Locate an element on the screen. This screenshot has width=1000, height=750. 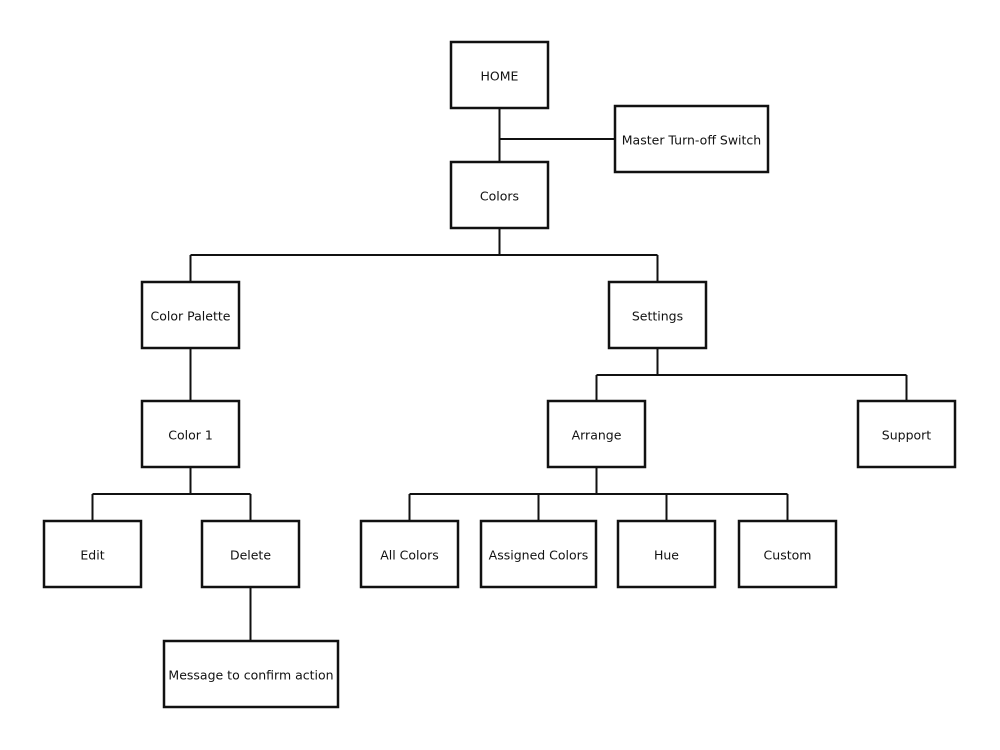
node-allcolors: All Colors is located at coordinates (409, 554).